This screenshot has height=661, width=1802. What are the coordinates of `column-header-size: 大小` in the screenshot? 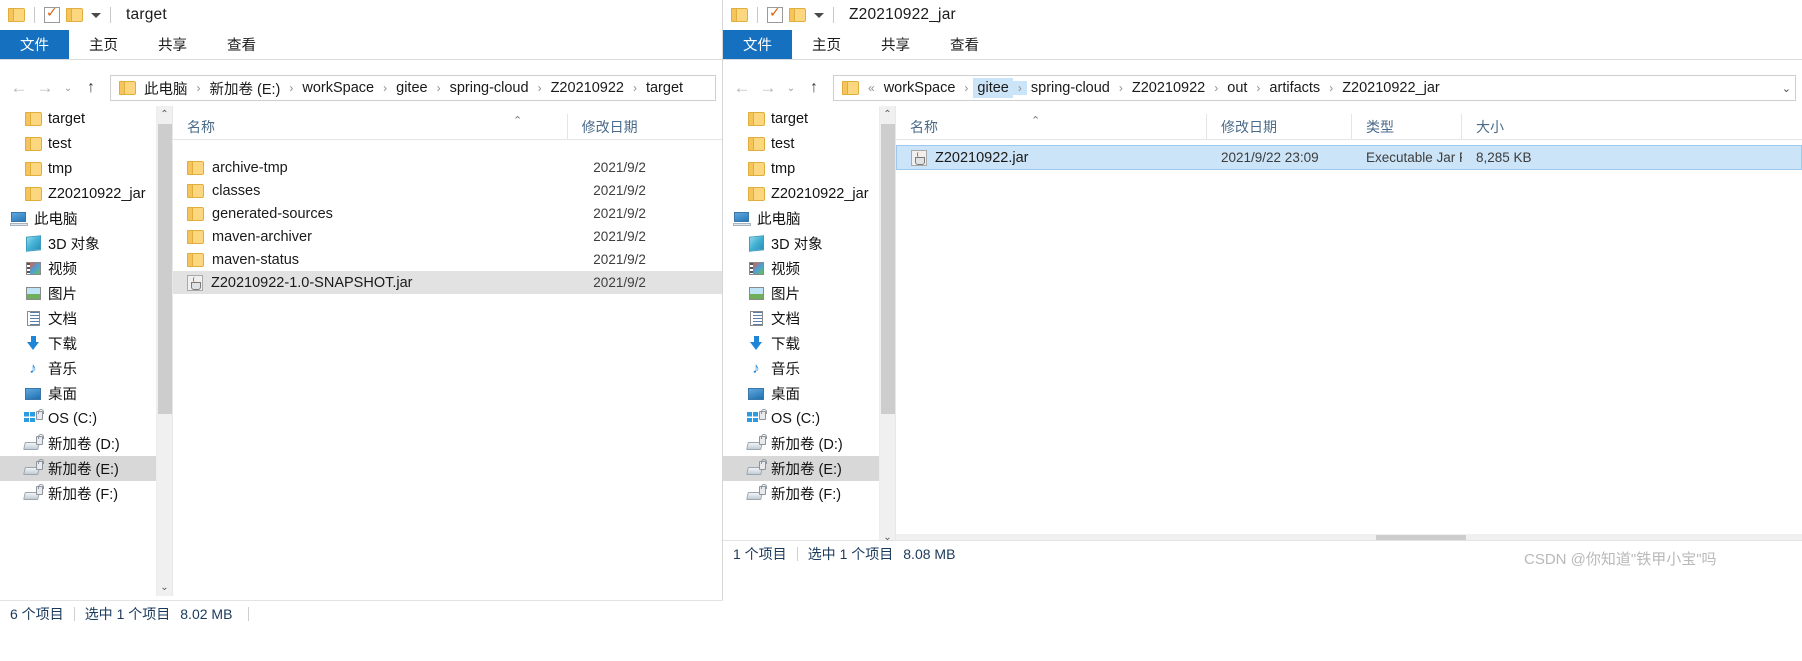 It's located at (1511, 126).